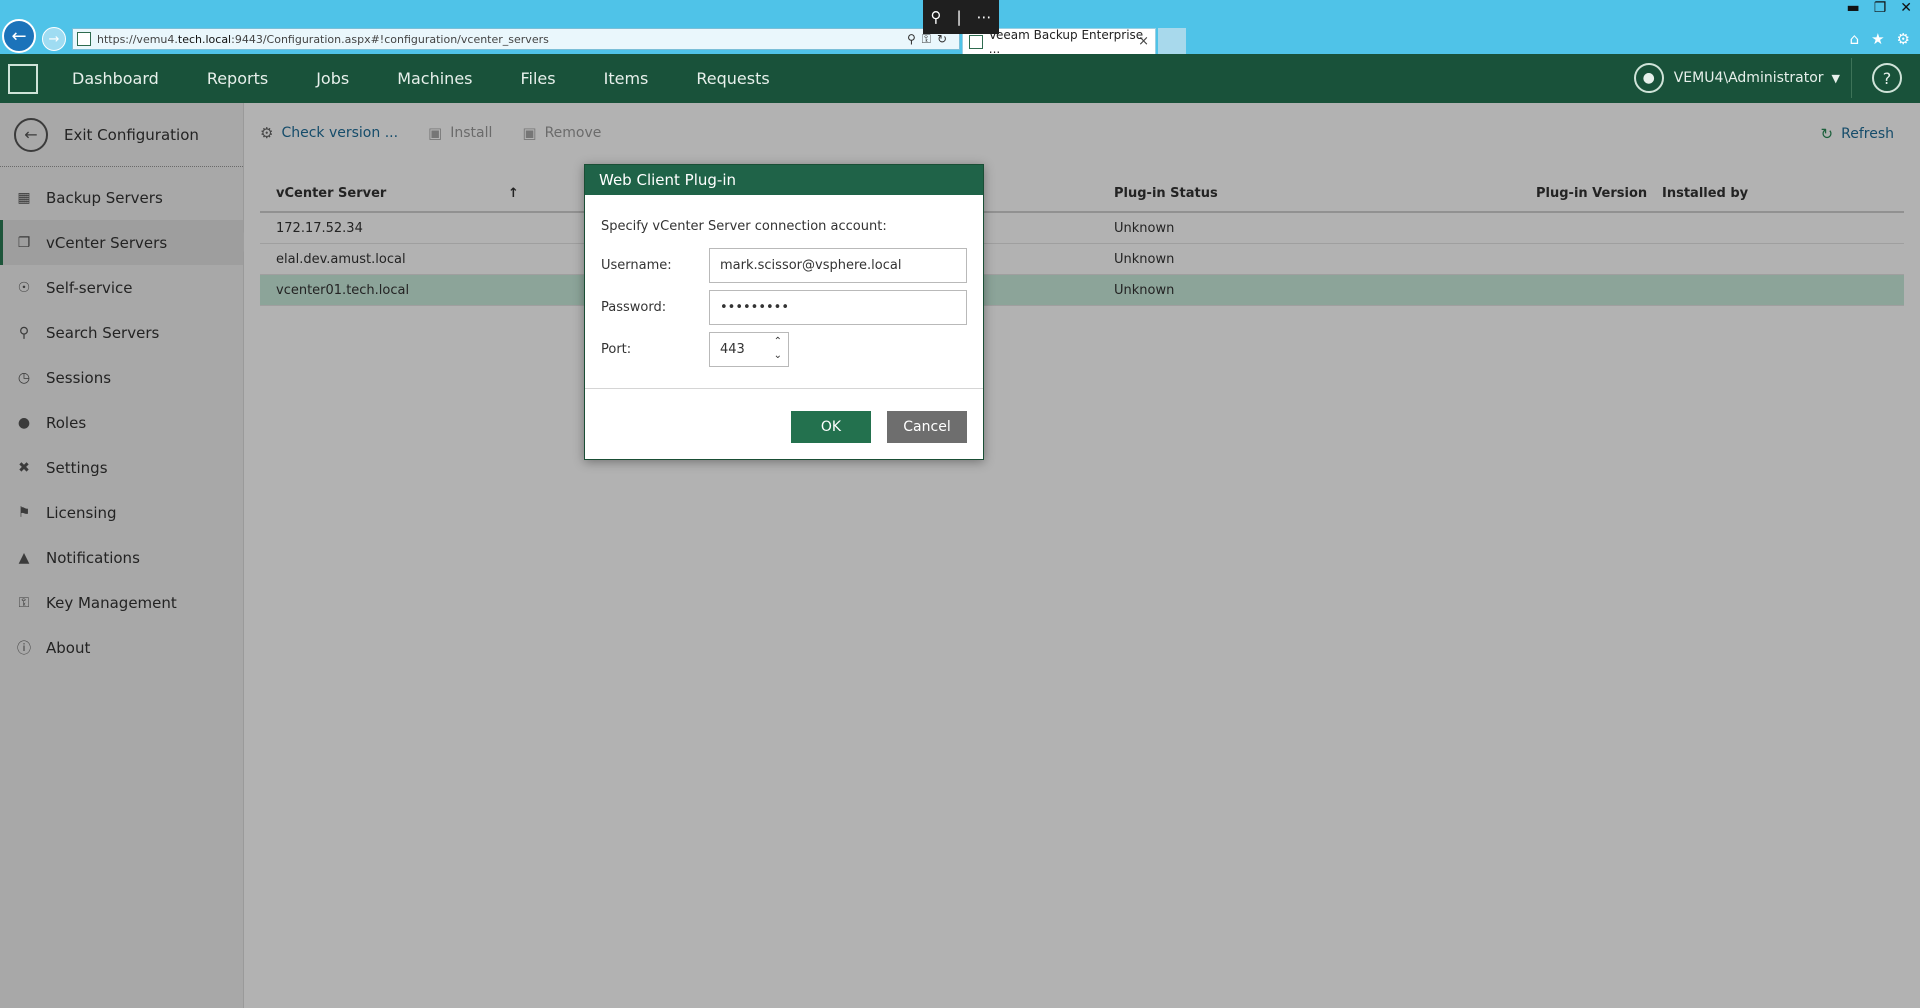 The width and height of the screenshot is (1920, 1008). Describe the element at coordinates (976, 41) in the screenshot. I see `tab-favicon-icon` at that location.